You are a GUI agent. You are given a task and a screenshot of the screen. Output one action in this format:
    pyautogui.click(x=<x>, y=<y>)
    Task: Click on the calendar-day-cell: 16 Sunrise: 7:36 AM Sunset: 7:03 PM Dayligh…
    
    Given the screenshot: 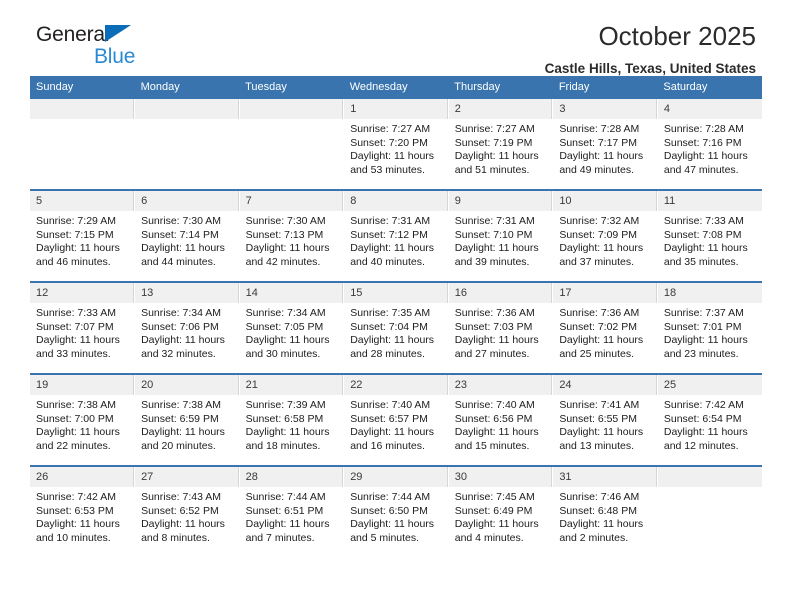 What is the action you would take?
    pyautogui.click(x=501, y=327)
    